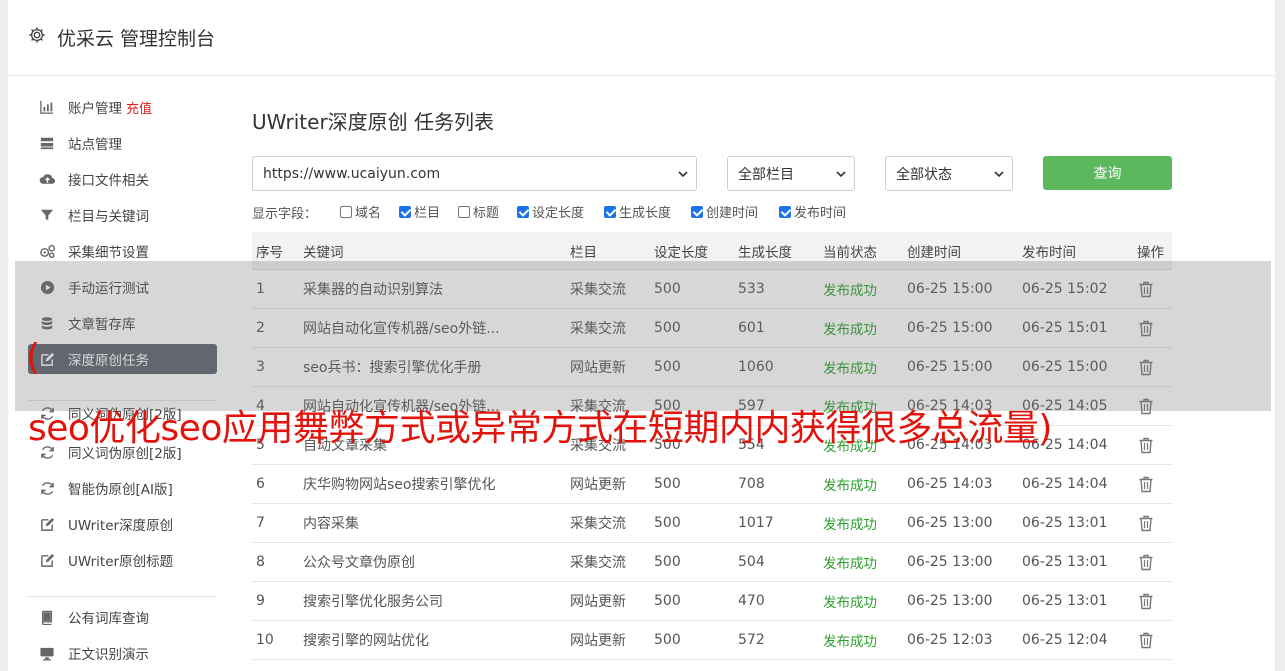  Describe the element at coordinates (260, 601) in the screenshot. I see `table-cell: 9` at that location.